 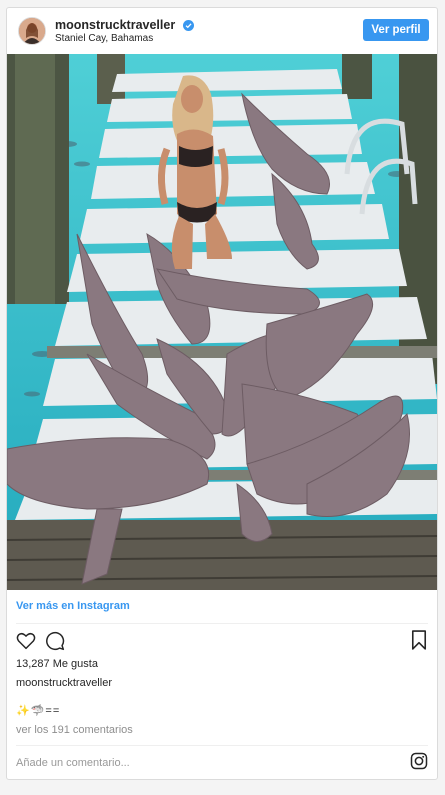 I want to click on likes-count: 13,287 Me gusta, so click(x=57, y=664).